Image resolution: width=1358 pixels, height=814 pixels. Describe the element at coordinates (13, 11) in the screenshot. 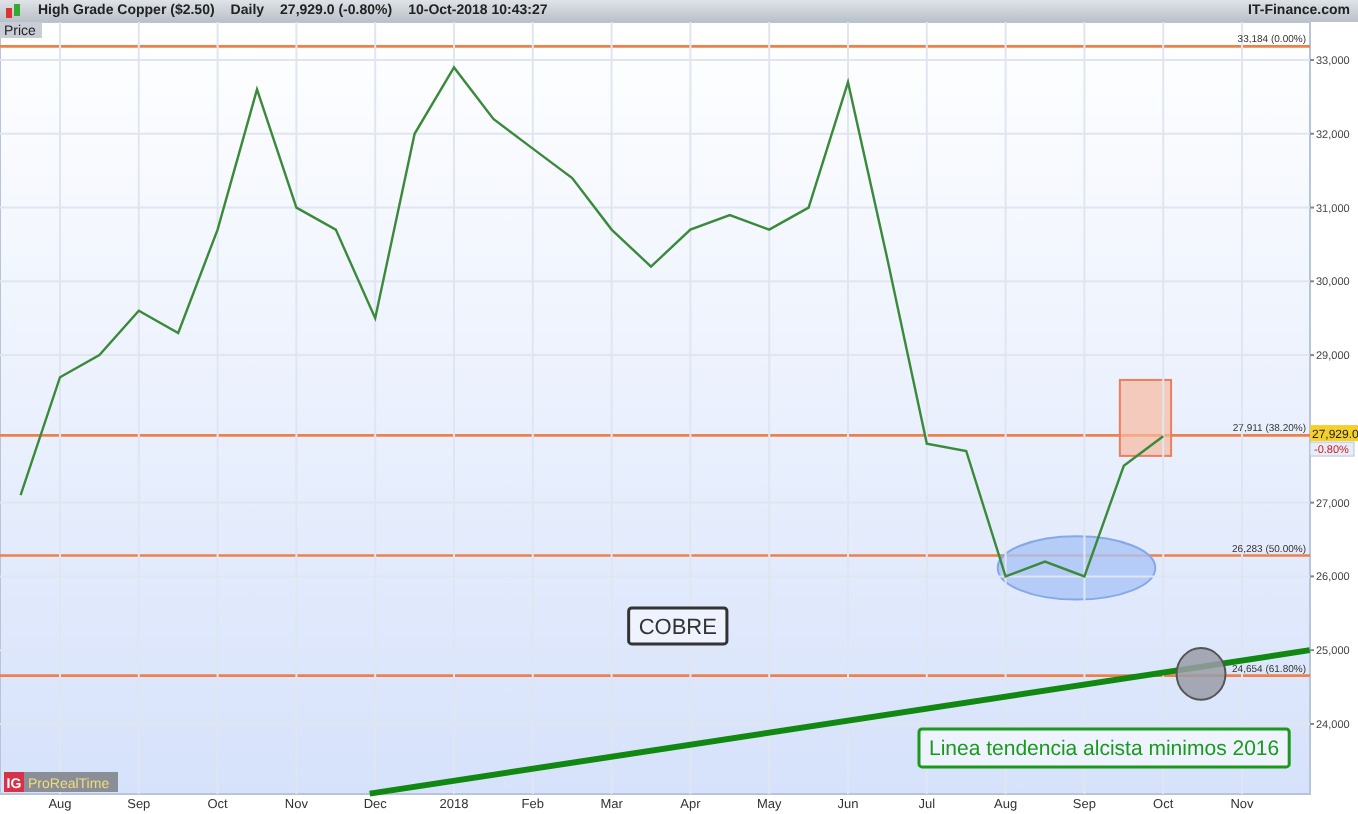

I see `candlestick-icon` at that location.